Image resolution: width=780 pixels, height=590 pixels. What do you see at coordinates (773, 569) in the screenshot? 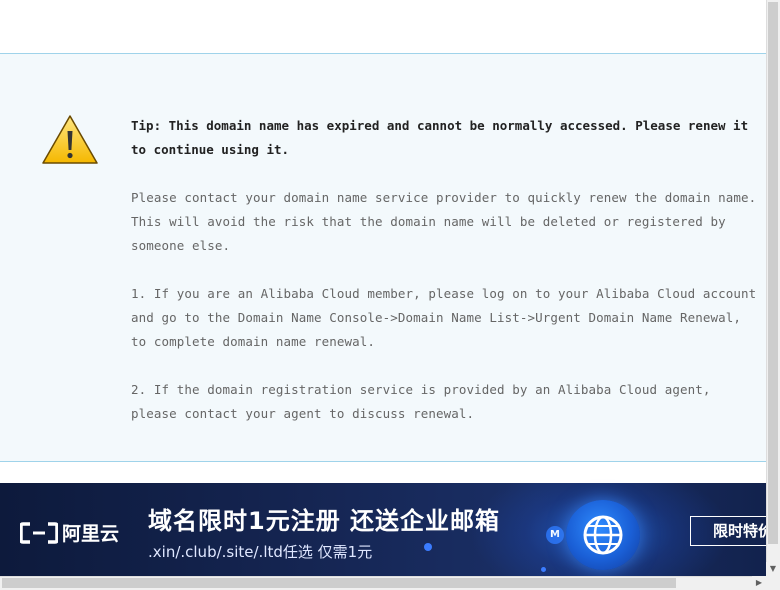
I see `scroll-down-arrow-icon: ▼` at bounding box center [773, 569].